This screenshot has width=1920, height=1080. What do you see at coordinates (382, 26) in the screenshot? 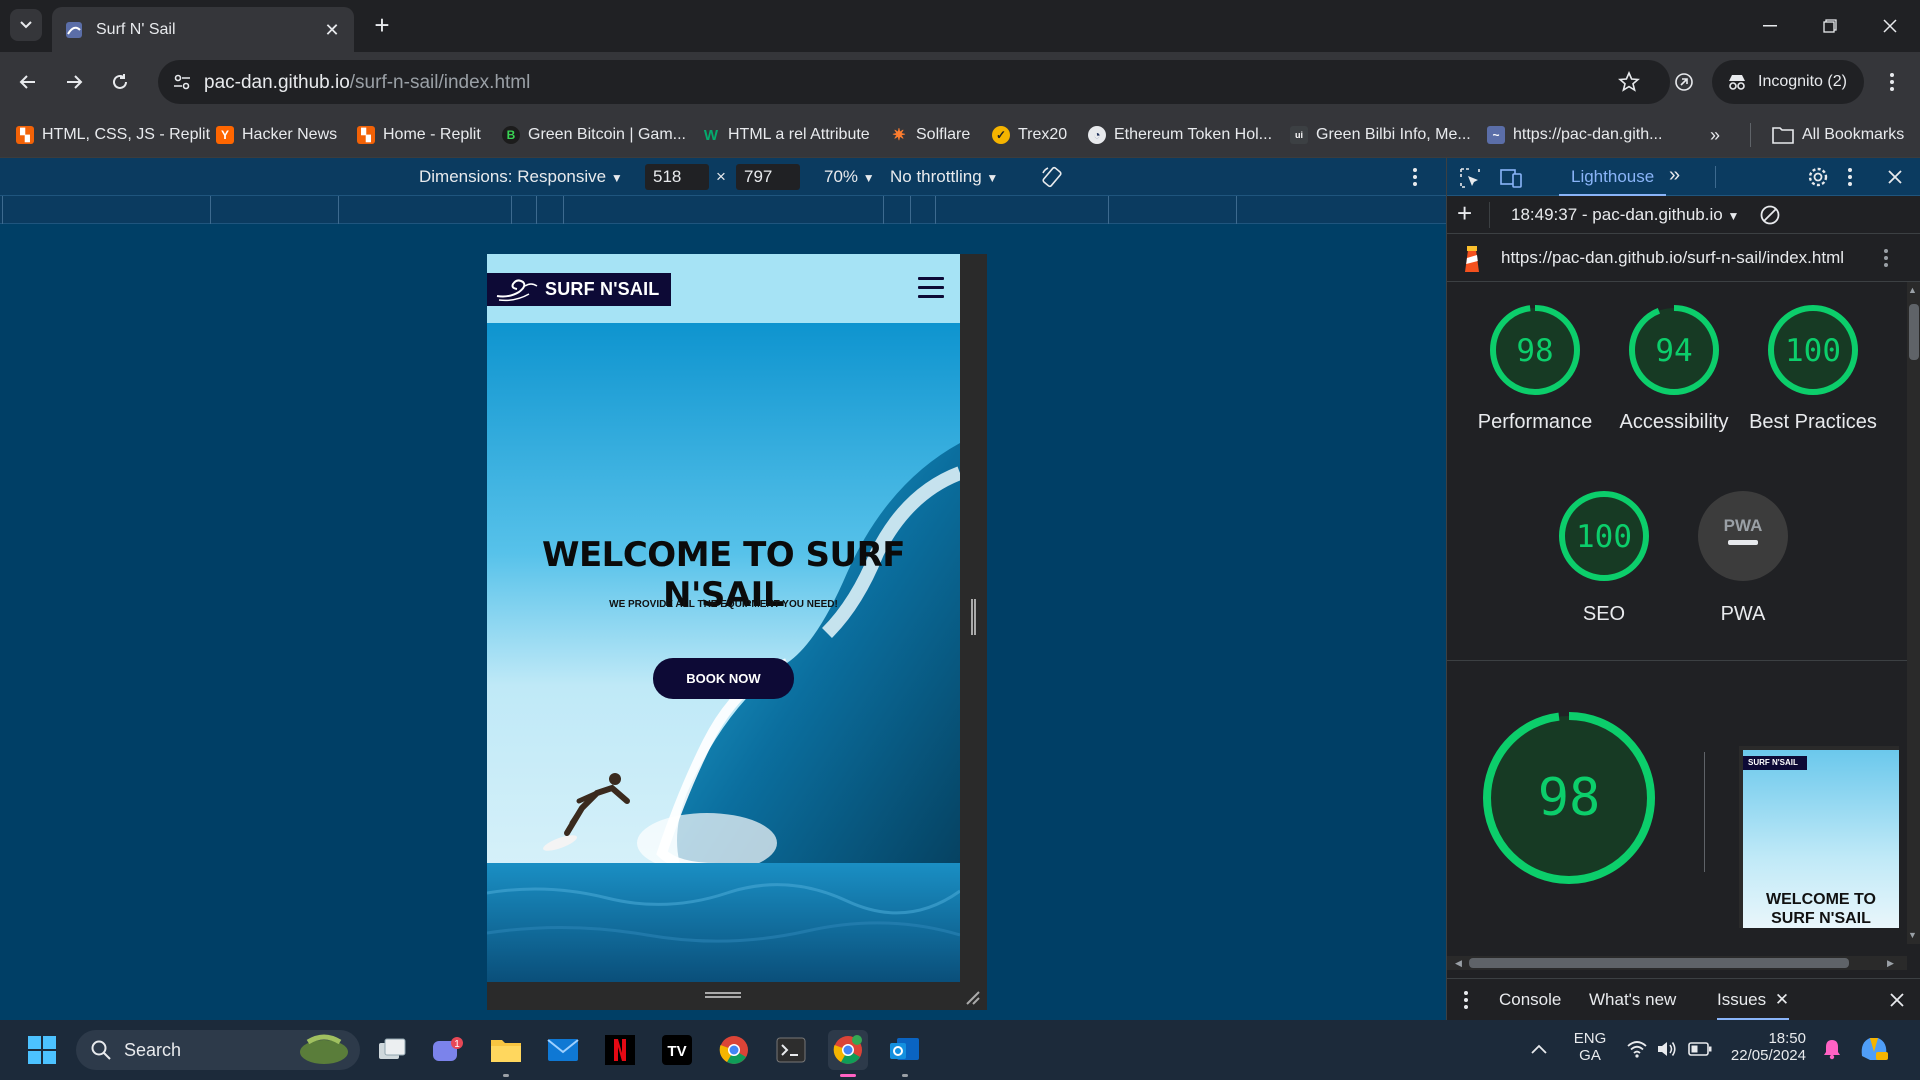
I see `new-tab-button: +` at bounding box center [382, 26].